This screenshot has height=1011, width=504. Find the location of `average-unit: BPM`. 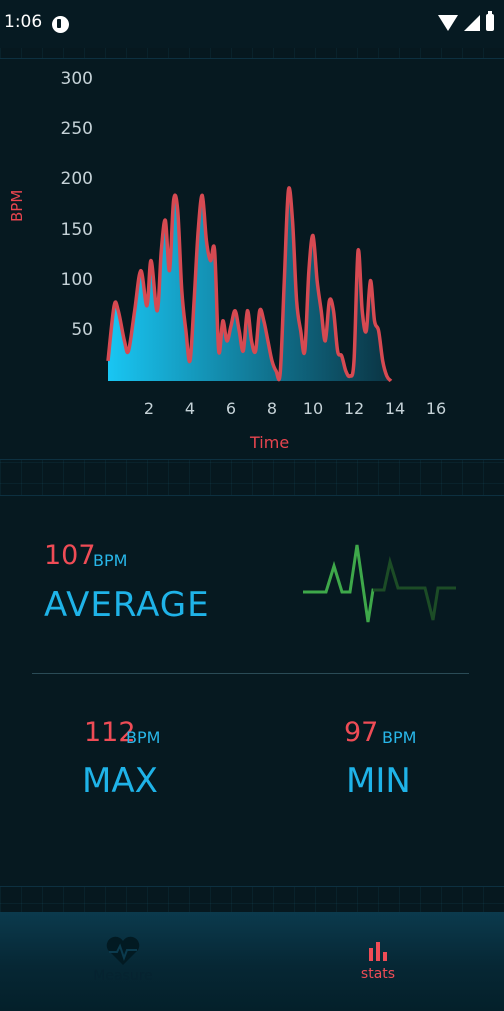

average-unit: BPM is located at coordinates (110, 560).